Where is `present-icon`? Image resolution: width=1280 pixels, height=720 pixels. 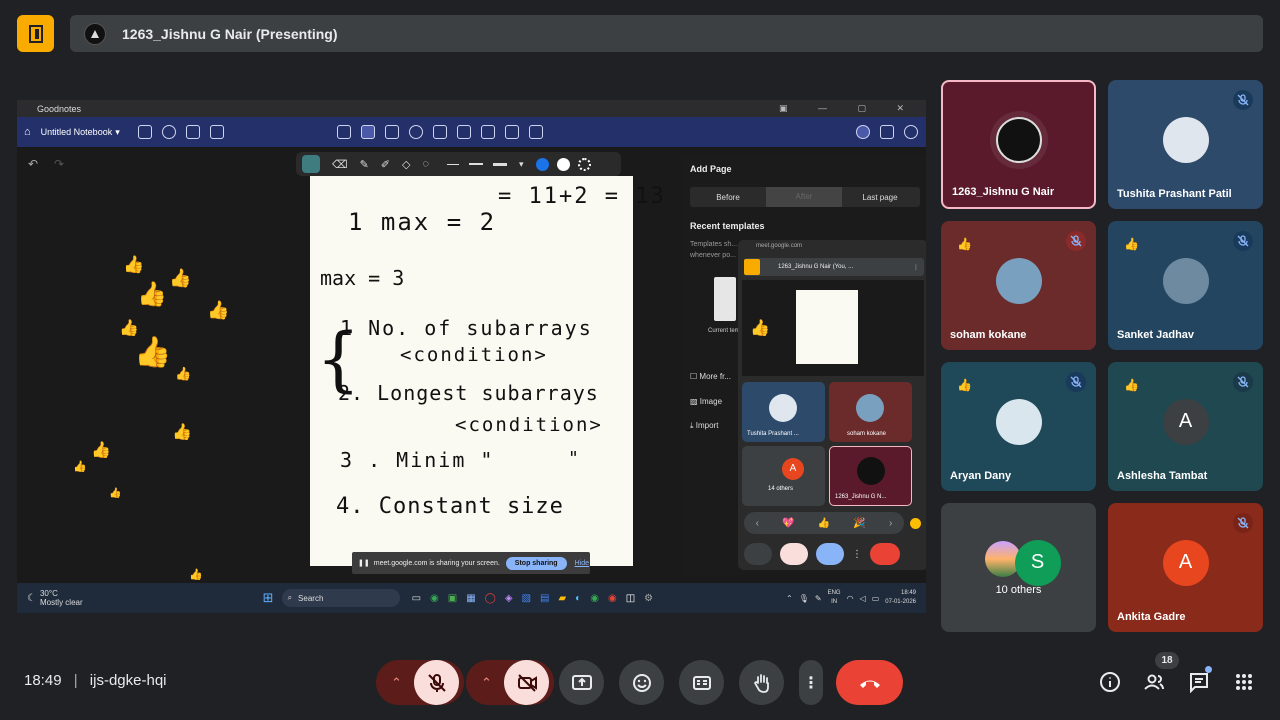
present-icon is located at coordinates (830, 554).